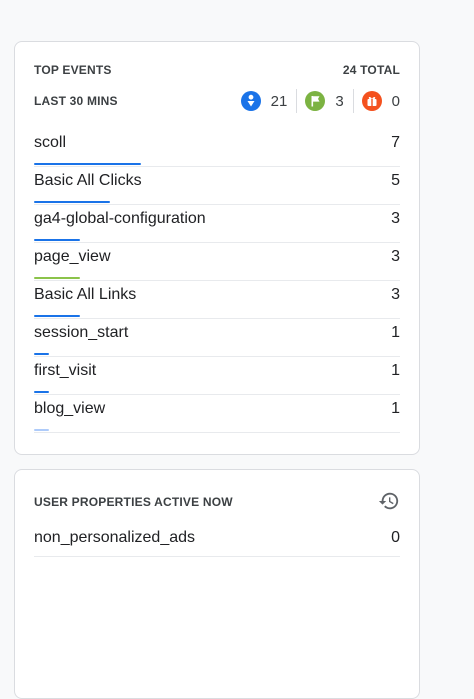 Image resolution: width=474 pixels, height=699 pixels. What do you see at coordinates (50, 142) in the screenshot?
I see `event-name: scoll` at bounding box center [50, 142].